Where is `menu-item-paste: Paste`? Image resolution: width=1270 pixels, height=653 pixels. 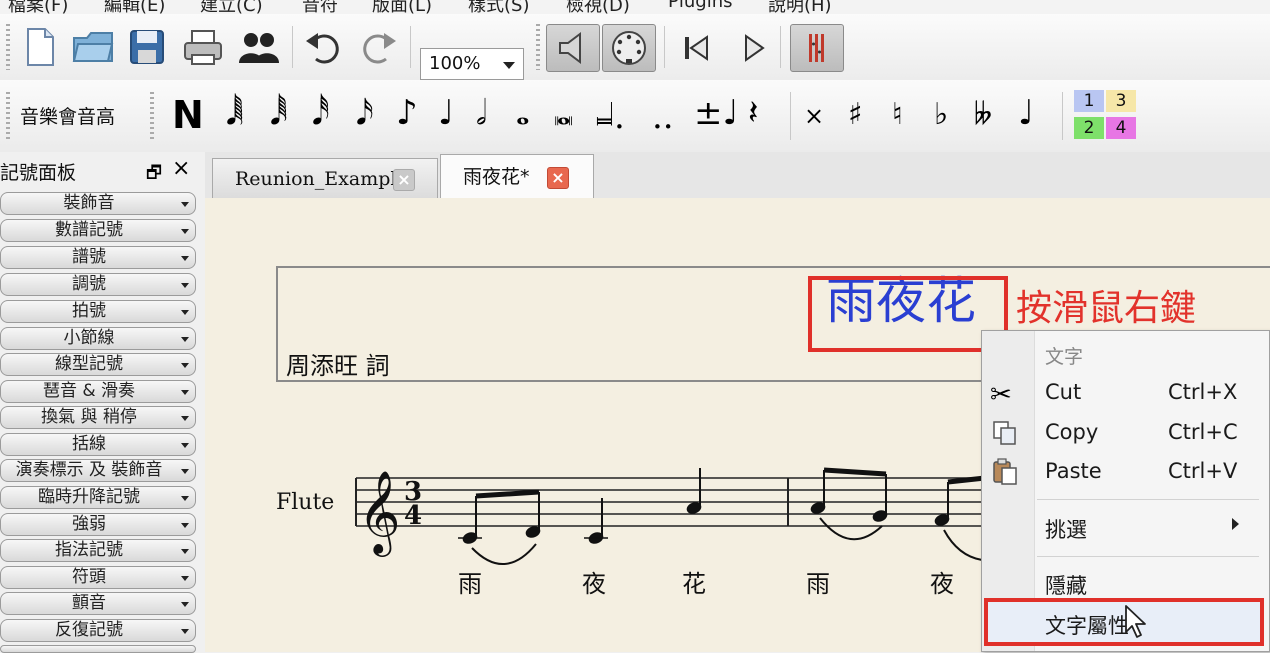 menu-item-paste: Paste is located at coordinates (1073, 471).